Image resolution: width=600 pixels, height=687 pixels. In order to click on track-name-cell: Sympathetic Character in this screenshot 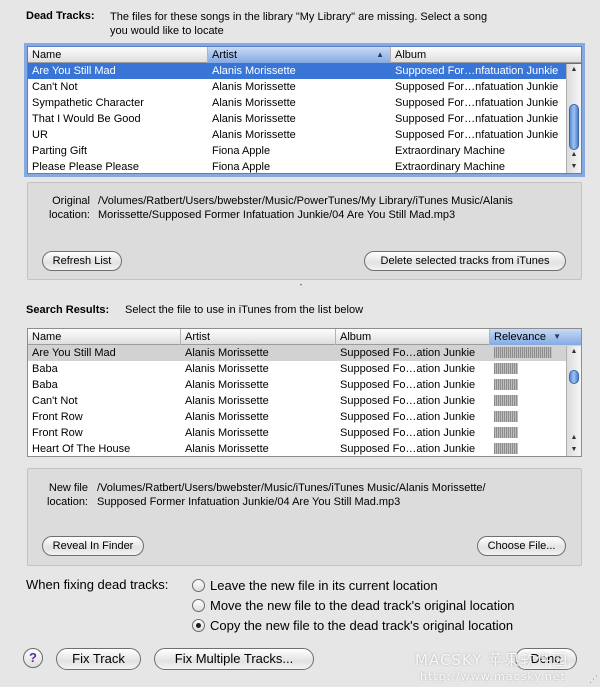, I will do `click(88, 103)`.